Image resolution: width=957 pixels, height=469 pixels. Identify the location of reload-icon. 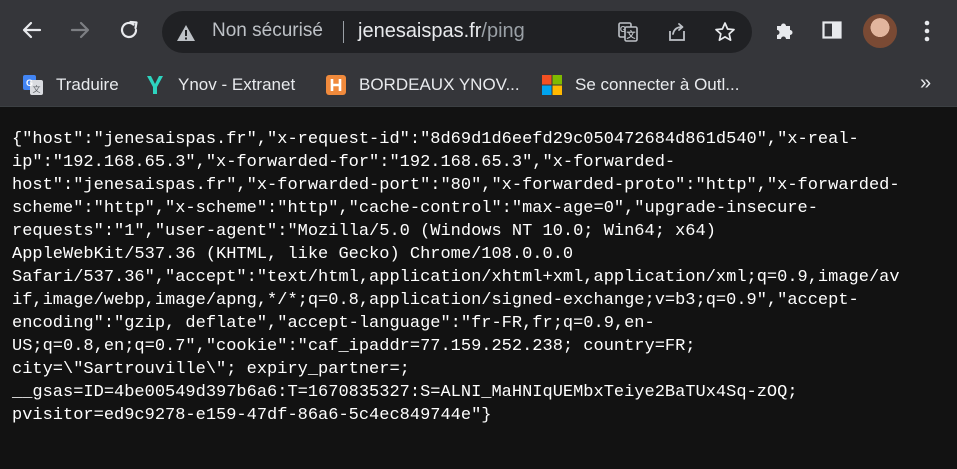
(129, 29).